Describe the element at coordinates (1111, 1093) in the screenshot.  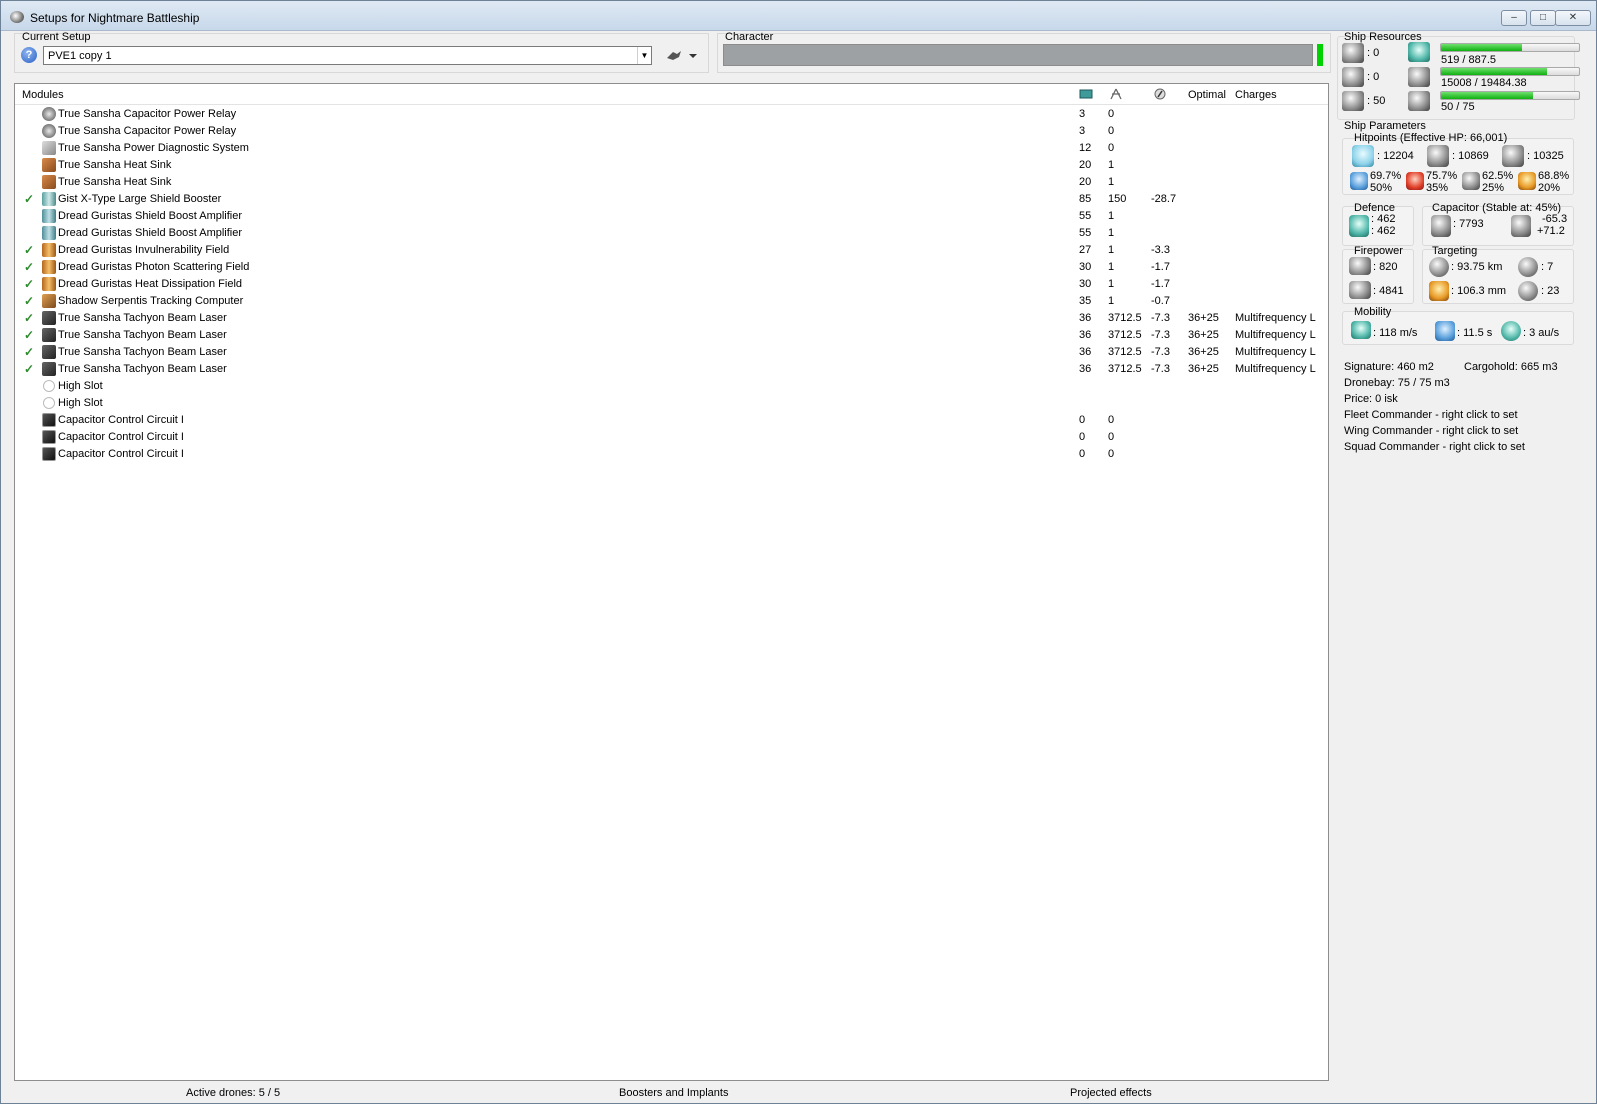
I see `projected-effects-button: Projected effects` at that location.